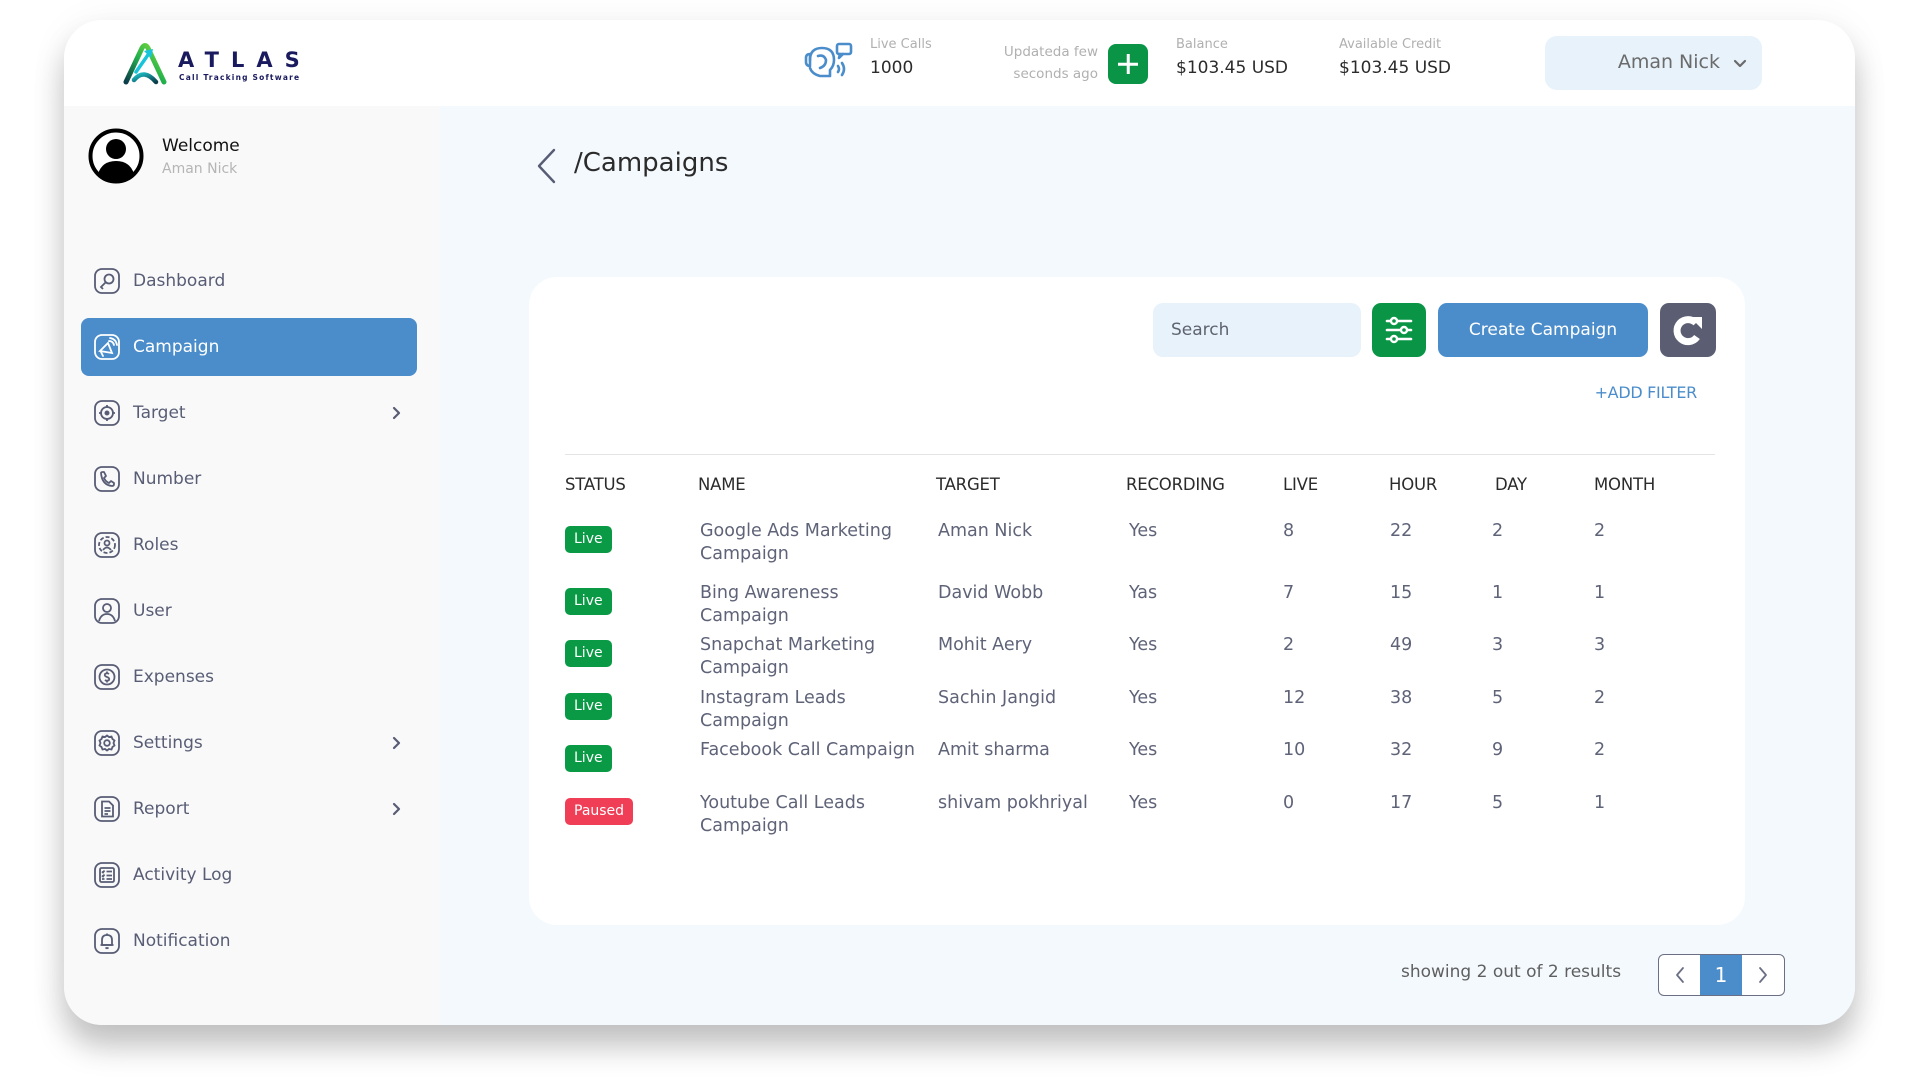 The width and height of the screenshot is (1920, 1080). I want to click on page-number-button: 1, so click(1721, 975).